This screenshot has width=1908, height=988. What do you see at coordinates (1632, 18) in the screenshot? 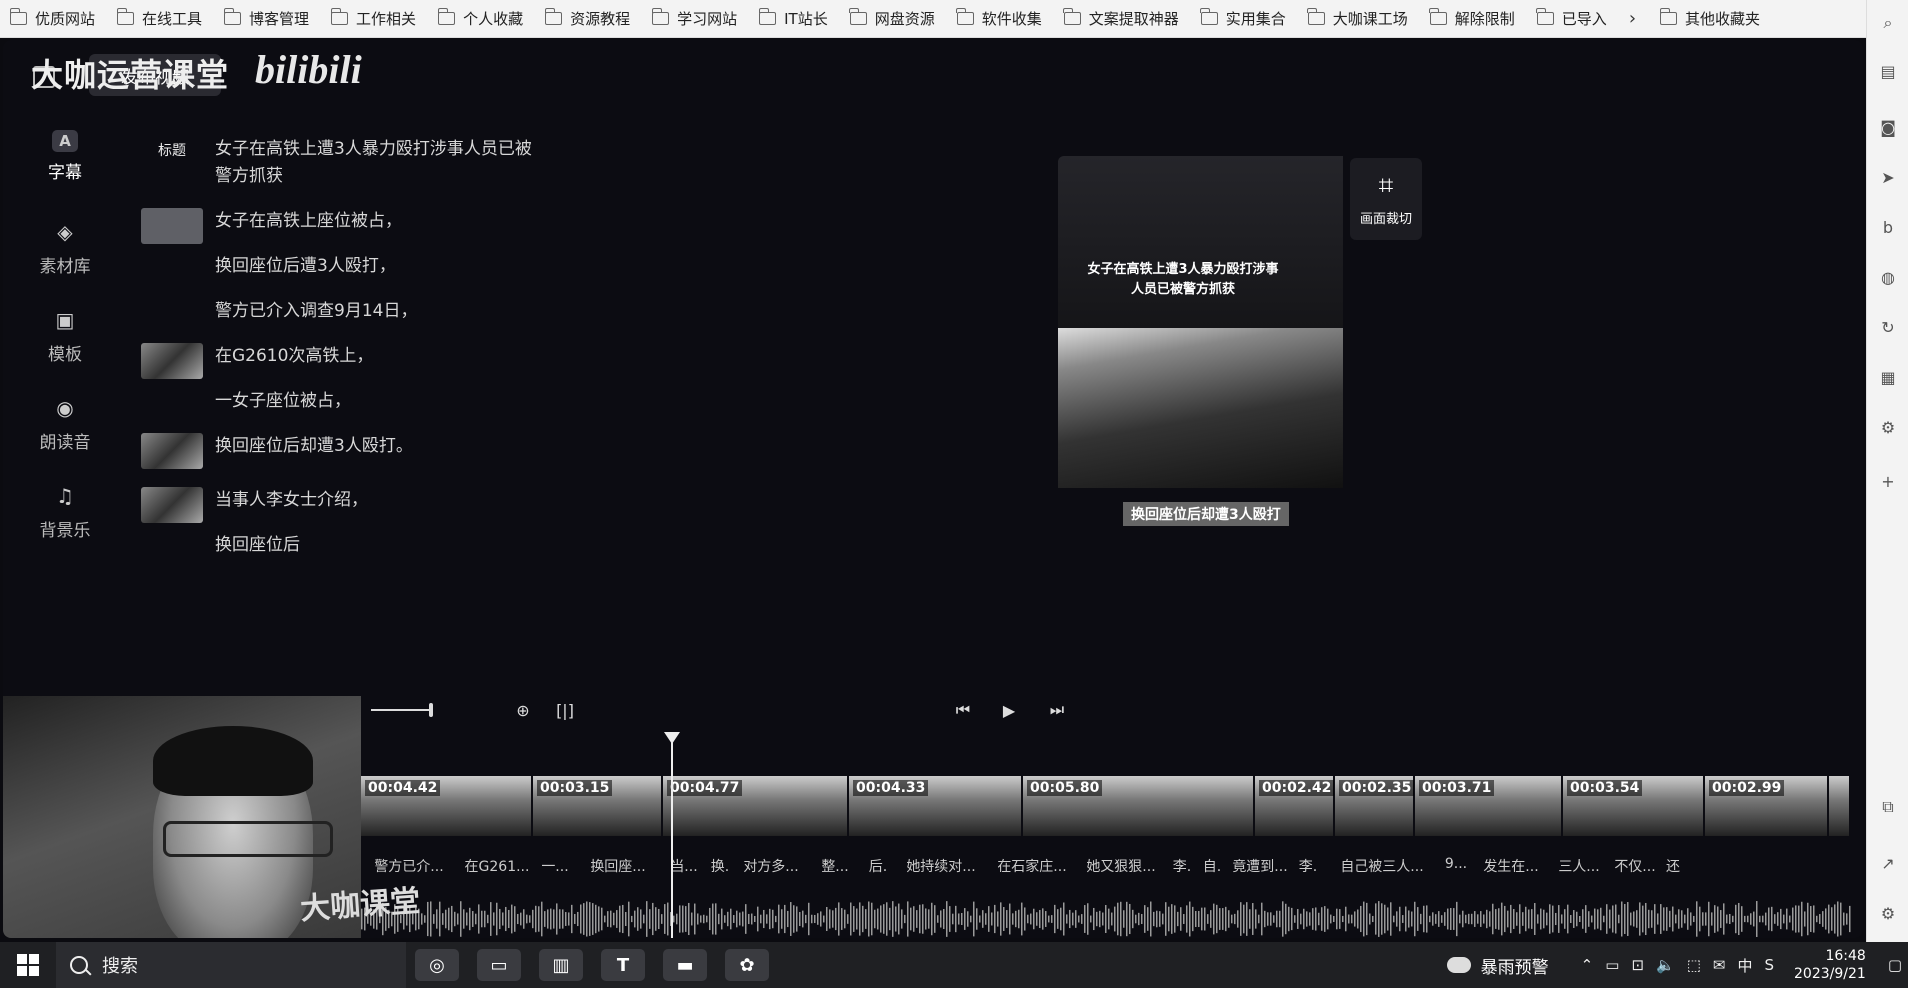
I see `chevron-right-icon: ›` at bounding box center [1632, 18].